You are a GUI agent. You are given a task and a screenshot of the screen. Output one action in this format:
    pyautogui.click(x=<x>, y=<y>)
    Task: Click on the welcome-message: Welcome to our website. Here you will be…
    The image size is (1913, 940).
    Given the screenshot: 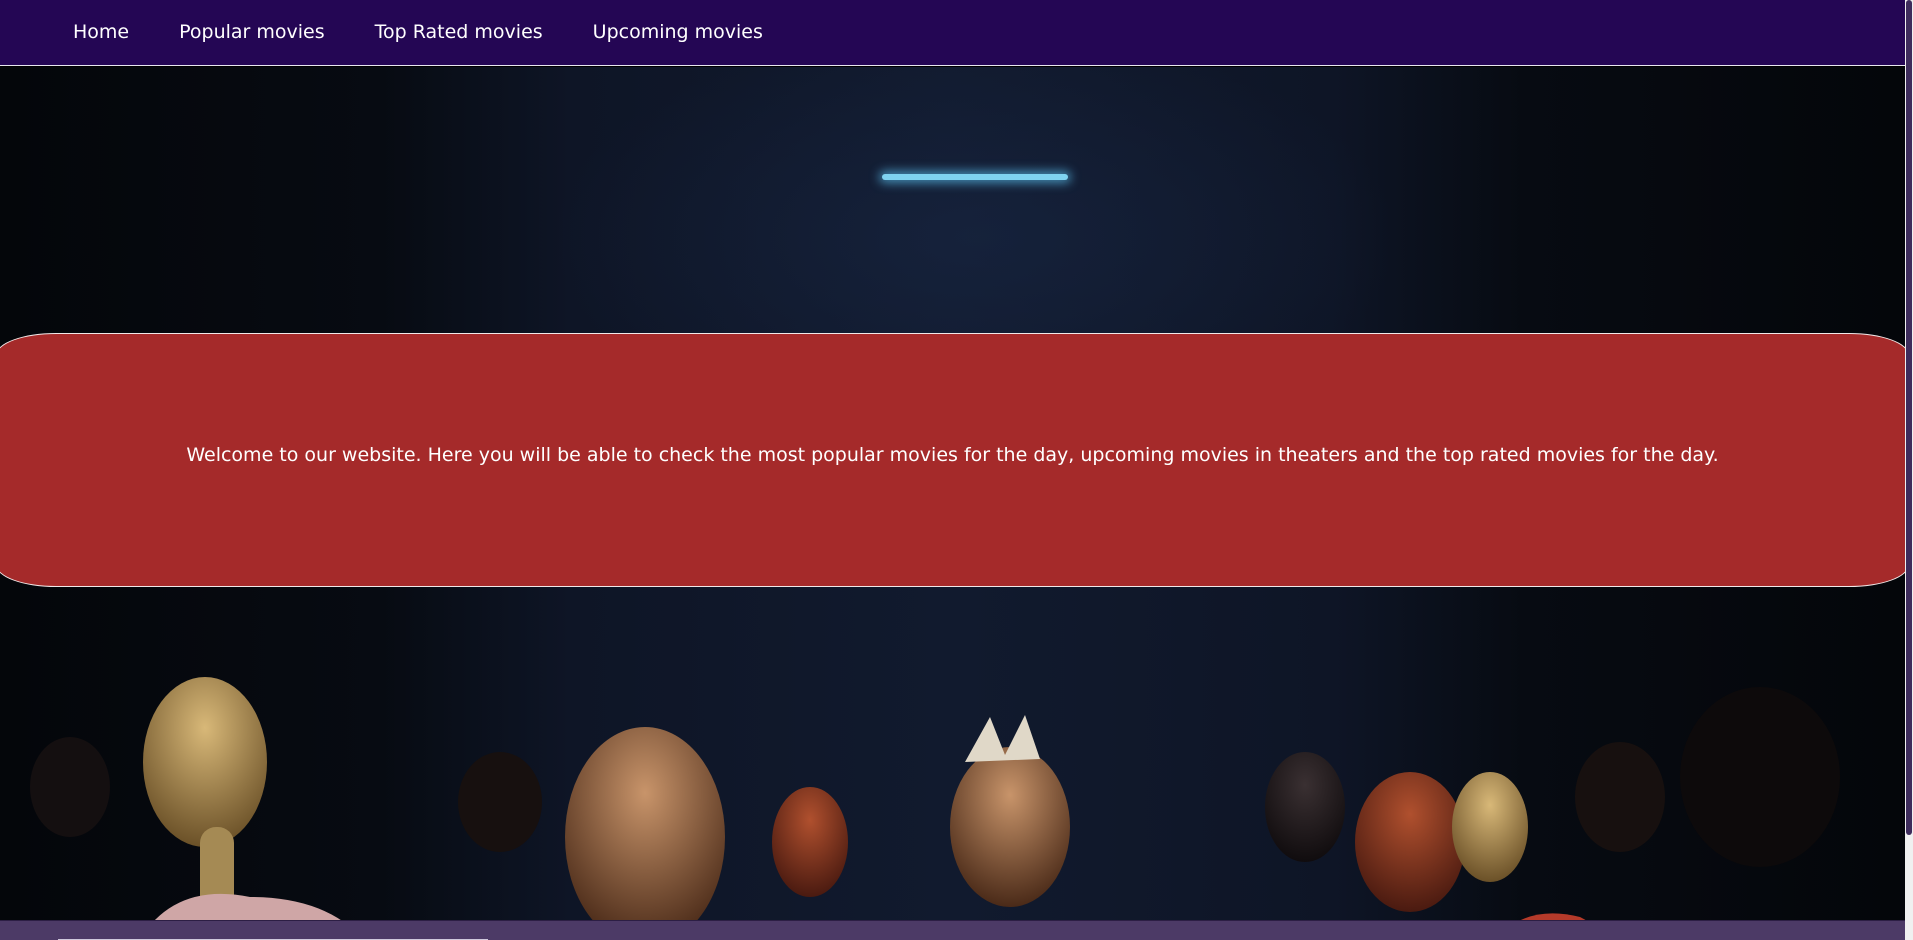 What is the action you would take?
    pyautogui.click(x=952, y=454)
    